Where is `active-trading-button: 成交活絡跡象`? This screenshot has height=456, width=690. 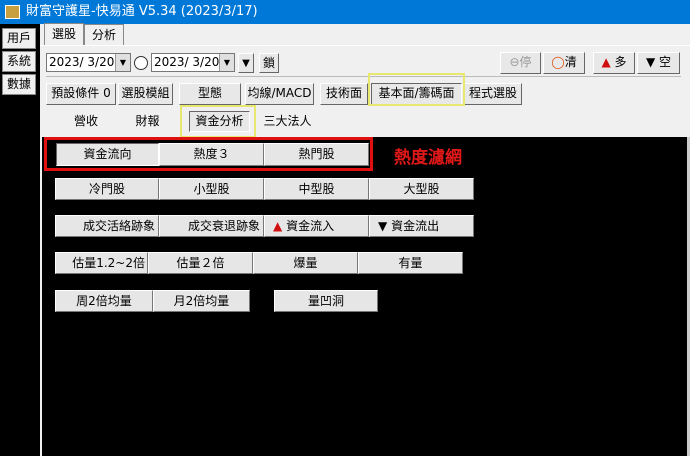 active-trading-button: 成交活絡跡象 is located at coordinates (107, 226).